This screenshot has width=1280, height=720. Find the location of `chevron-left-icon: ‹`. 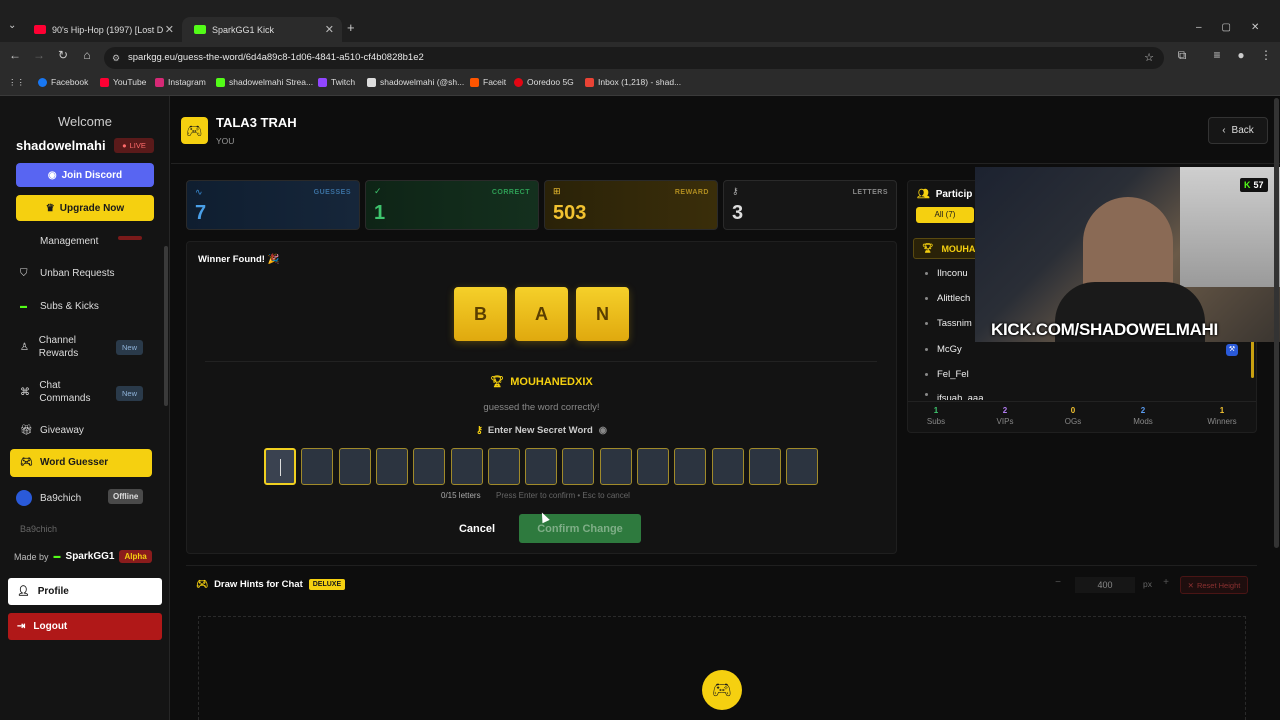

chevron-left-icon: ‹ is located at coordinates (1224, 130).